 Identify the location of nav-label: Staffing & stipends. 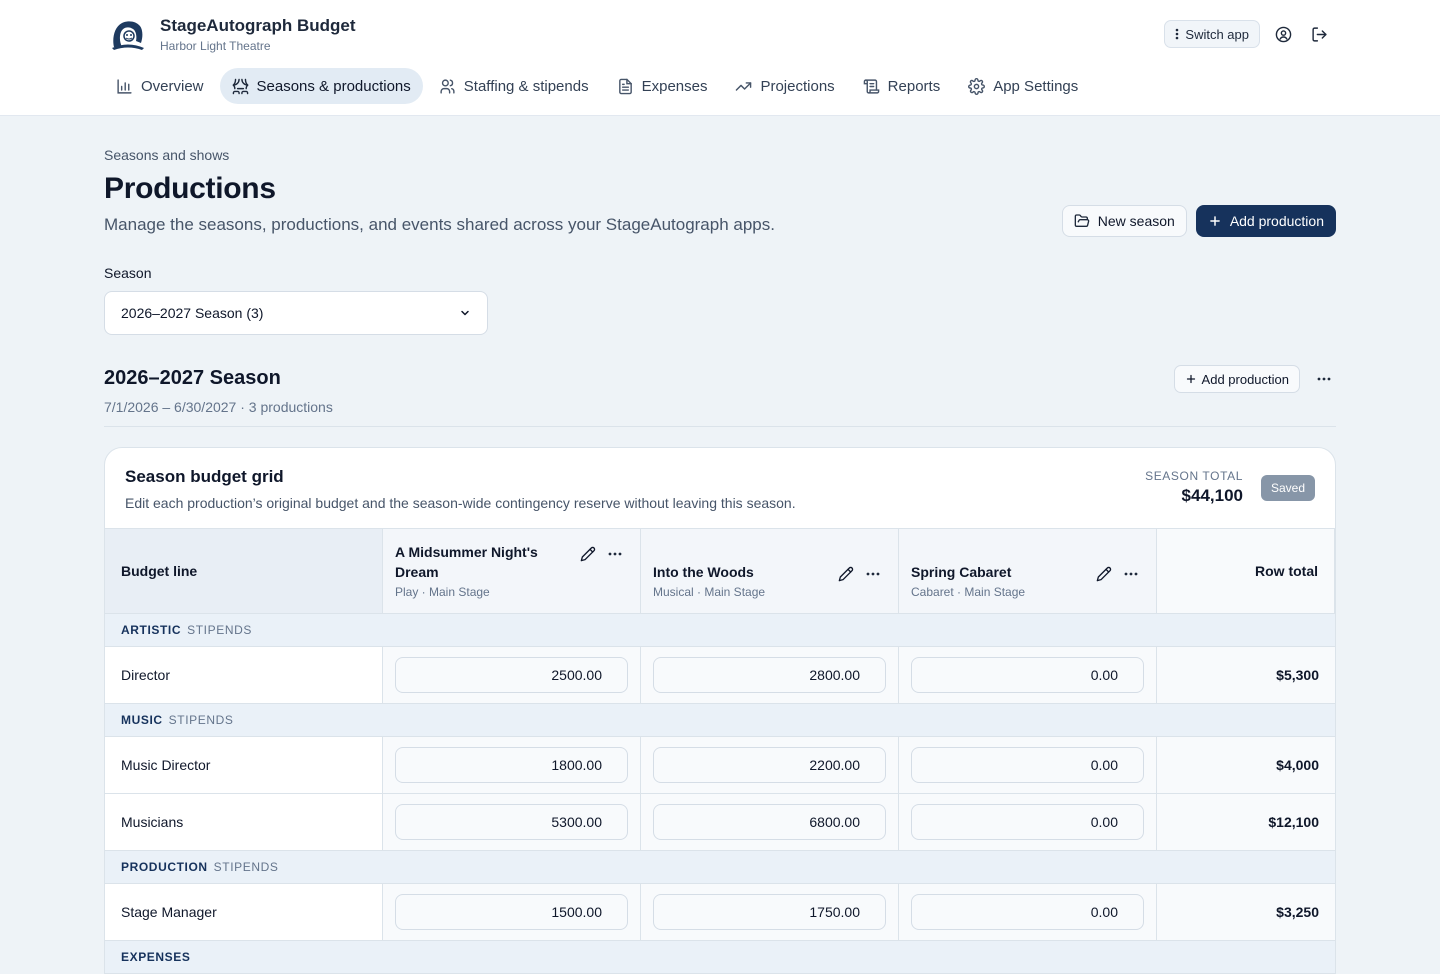
(526, 86).